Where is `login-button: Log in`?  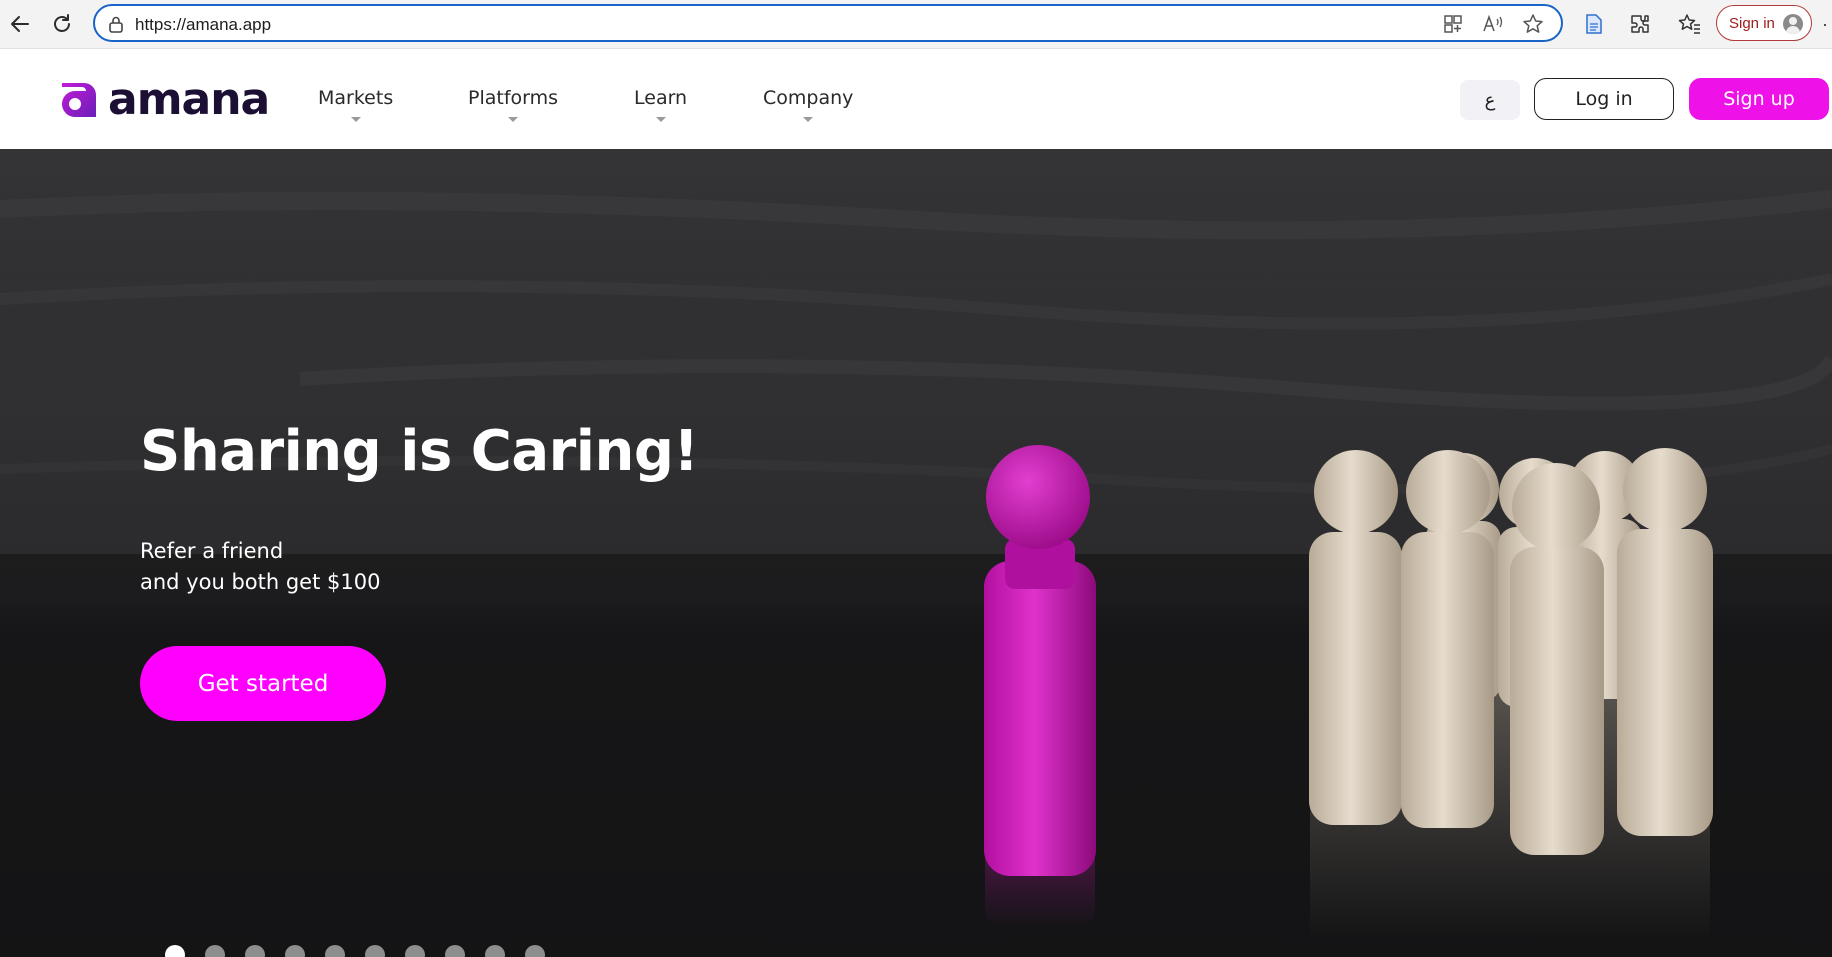
login-button: Log in is located at coordinates (1604, 99).